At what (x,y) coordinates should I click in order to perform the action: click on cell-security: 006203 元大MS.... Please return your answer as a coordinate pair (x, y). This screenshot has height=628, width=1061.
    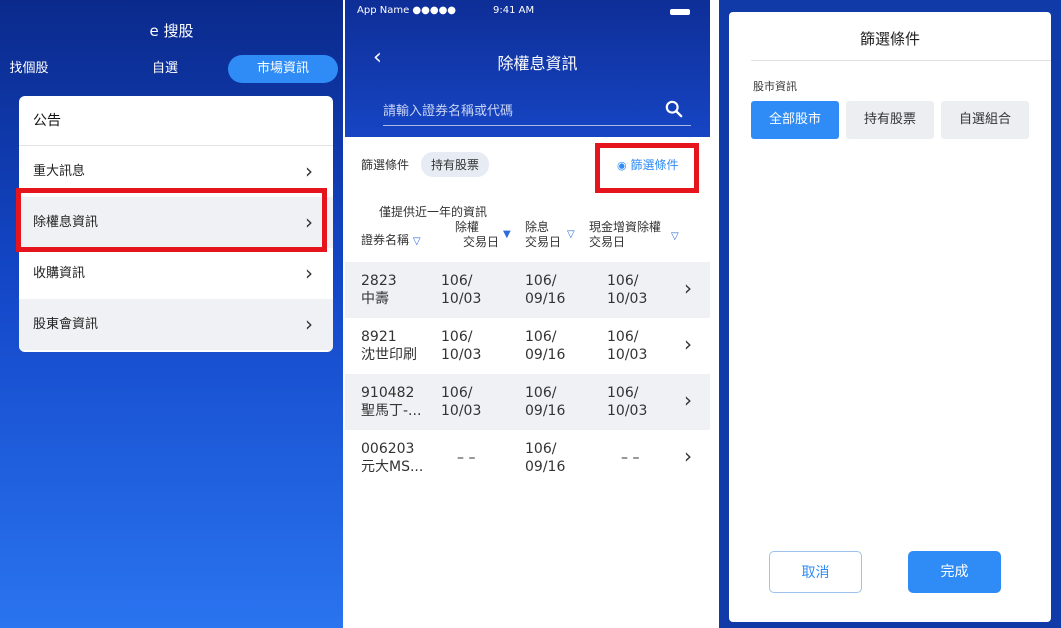
    Looking at the image, I should click on (392, 458).